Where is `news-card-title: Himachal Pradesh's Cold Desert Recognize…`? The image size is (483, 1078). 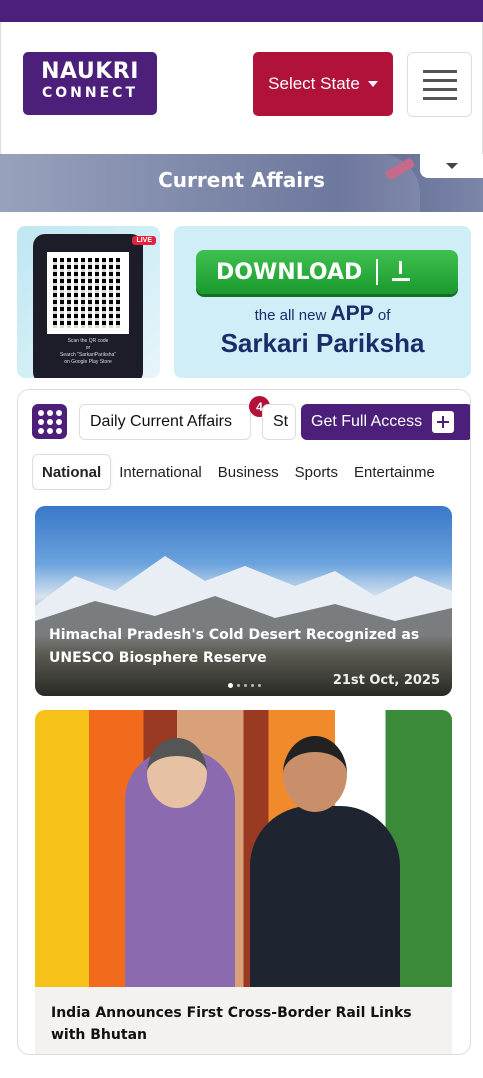
news-card-title: Himachal Pradesh's Cold Desert Recognize… is located at coordinates (234, 646).